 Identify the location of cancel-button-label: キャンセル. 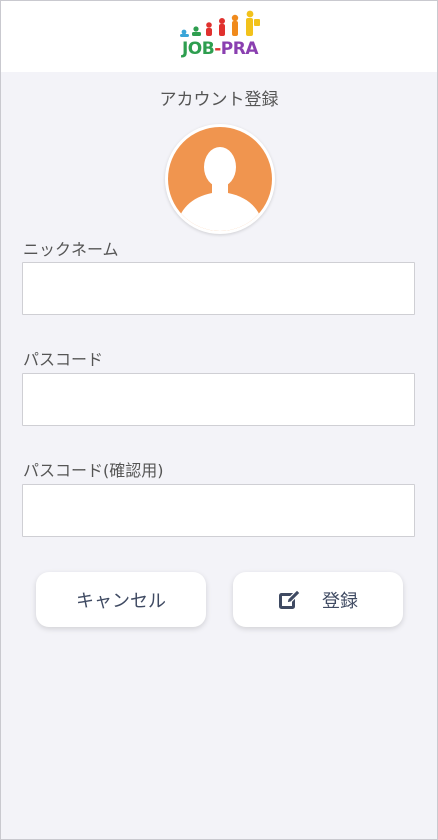
(121, 601).